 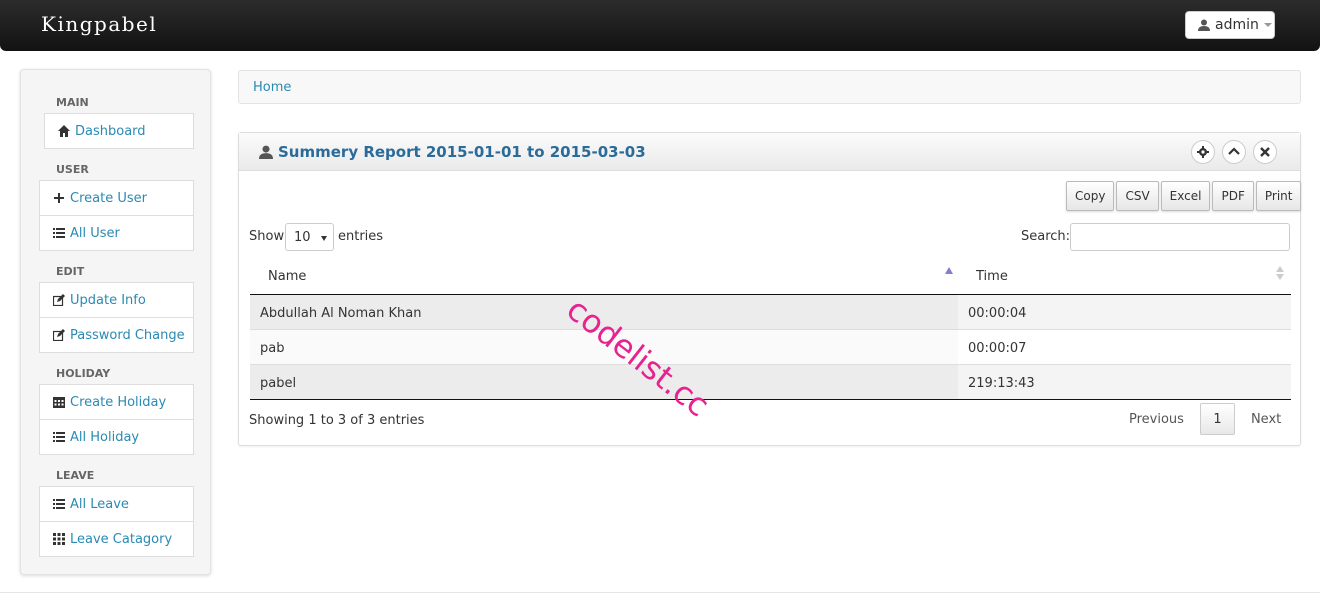 I want to click on sidebar-item-create-user: Create User, so click(x=116, y=198).